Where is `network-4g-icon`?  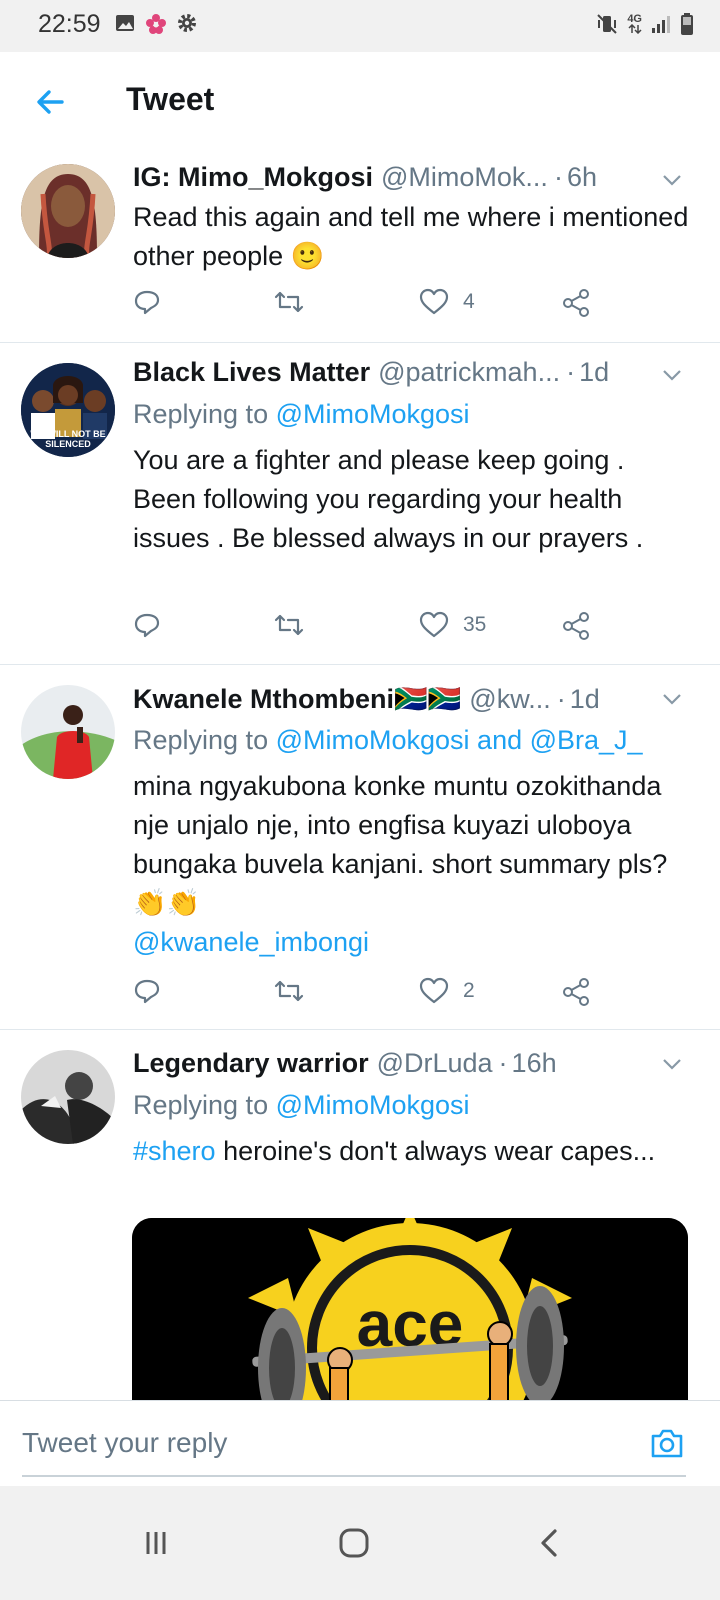
network-4g-icon is located at coordinates (635, 29).